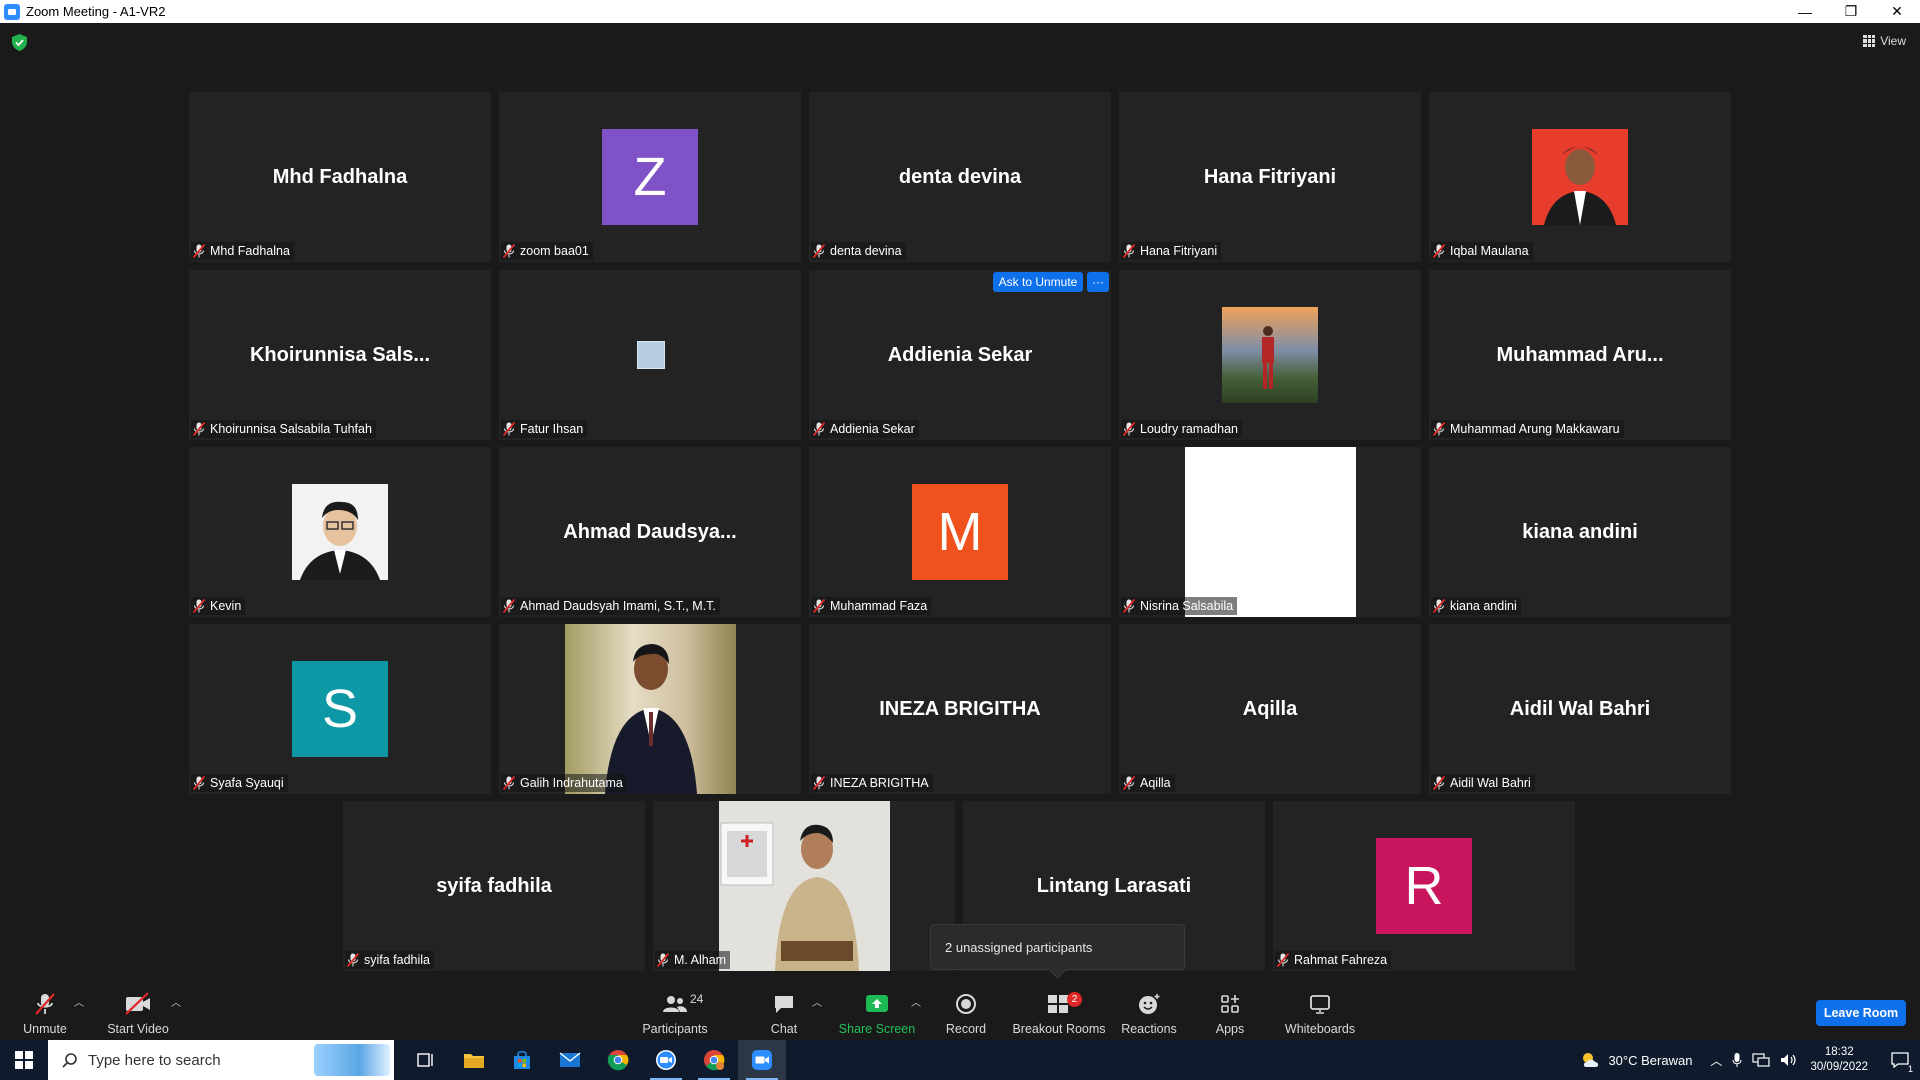 The width and height of the screenshot is (1920, 1080). What do you see at coordinates (697, 999) in the screenshot?
I see `participants-count: 24` at bounding box center [697, 999].